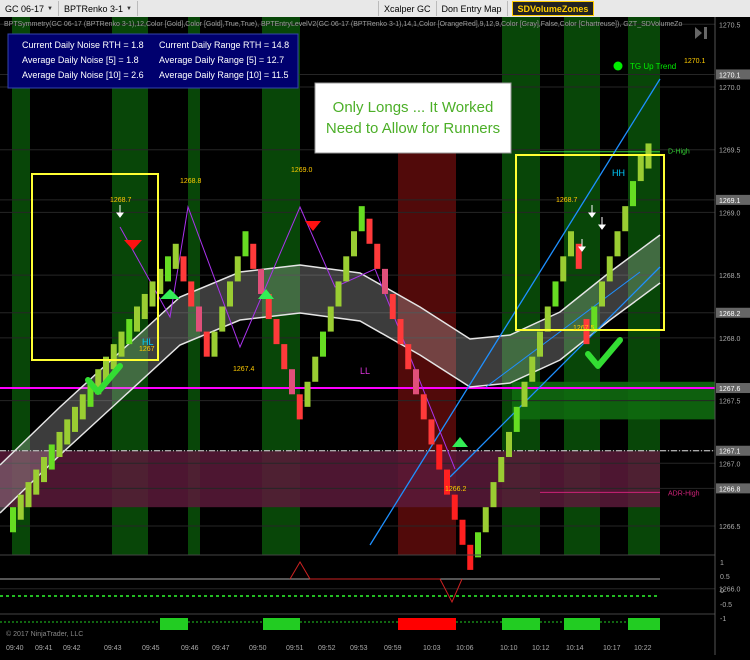 The height and width of the screenshot is (660, 750). What do you see at coordinates (44, 634) in the screenshot?
I see `copyright-text: © 2017 NinjaTrader, LLC` at bounding box center [44, 634].